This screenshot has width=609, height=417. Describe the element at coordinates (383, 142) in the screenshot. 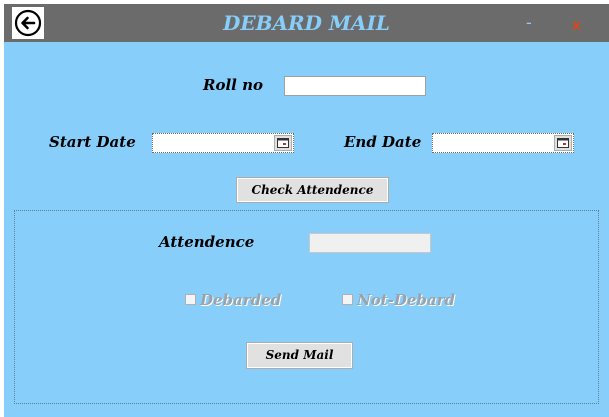

I see `end-date-label: End Date` at that location.